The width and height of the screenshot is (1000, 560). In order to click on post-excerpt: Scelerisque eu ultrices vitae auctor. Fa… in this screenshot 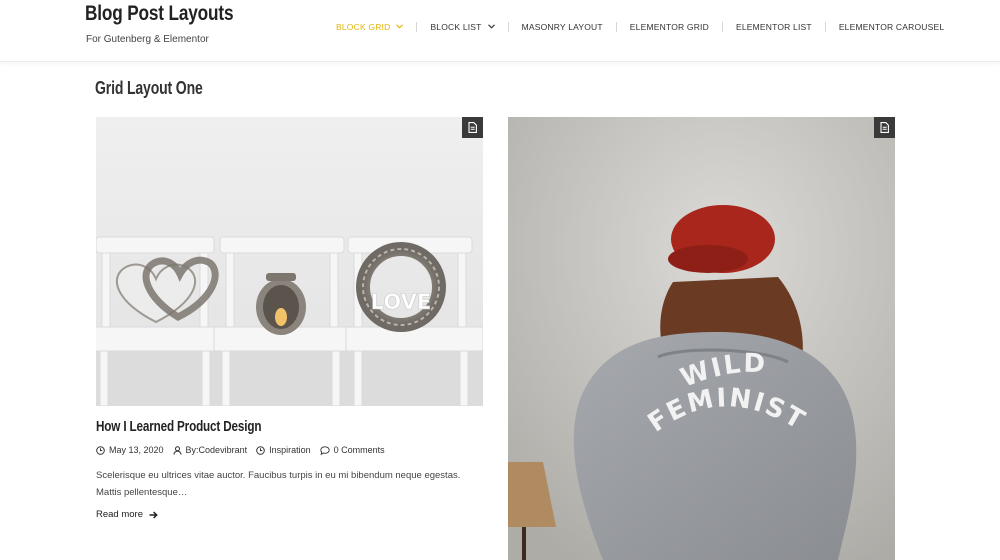, I will do `click(278, 484)`.